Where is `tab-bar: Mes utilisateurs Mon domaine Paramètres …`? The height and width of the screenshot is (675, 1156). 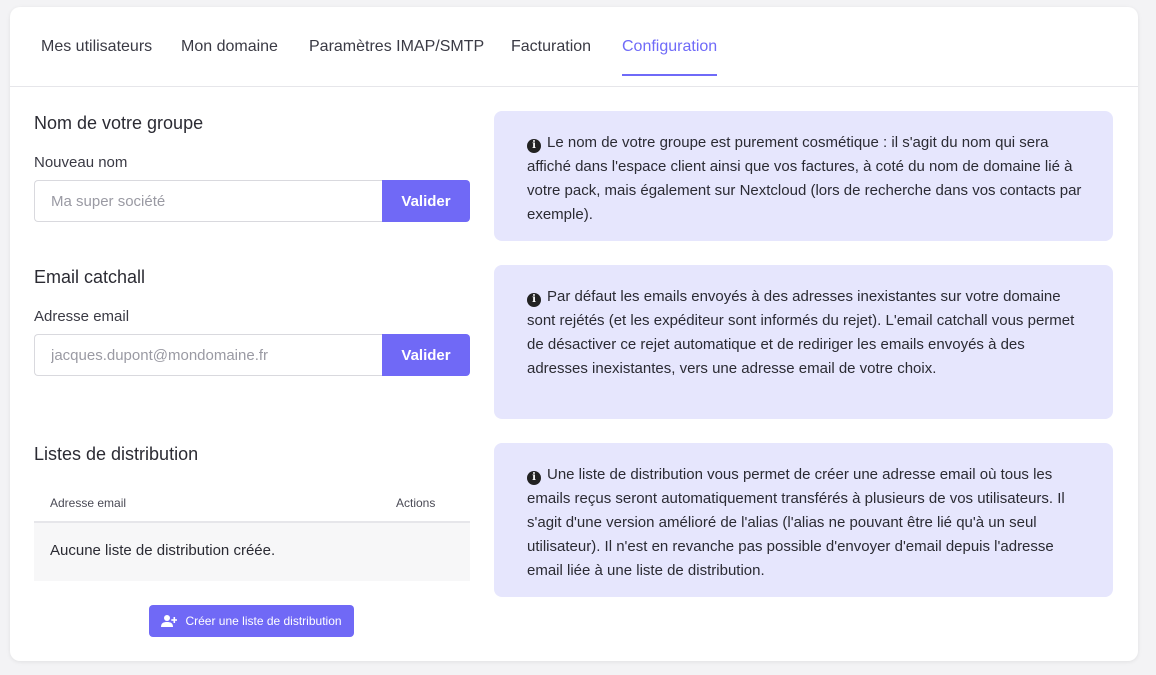 tab-bar: Mes utilisateurs Mon domaine Paramètres … is located at coordinates (574, 47).